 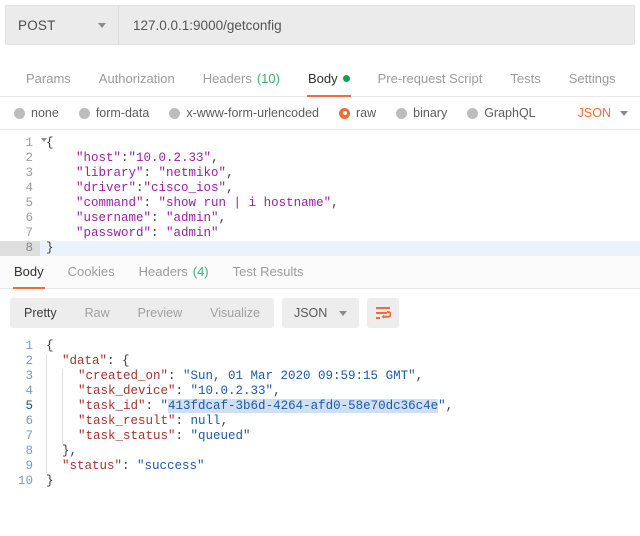 What do you see at coordinates (137, 78) in the screenshot?
I see `request-tab-authorization: Authorization` at bounding box center [137, 78].